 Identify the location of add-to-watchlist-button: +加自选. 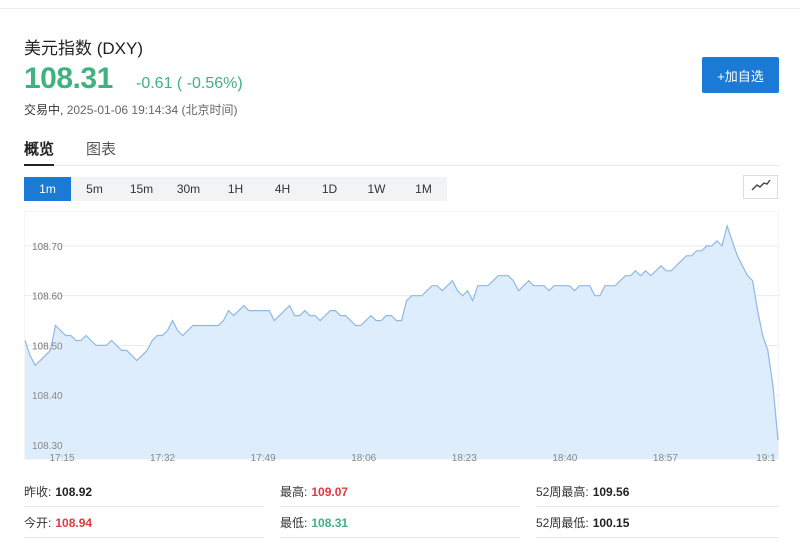
(740, 75).